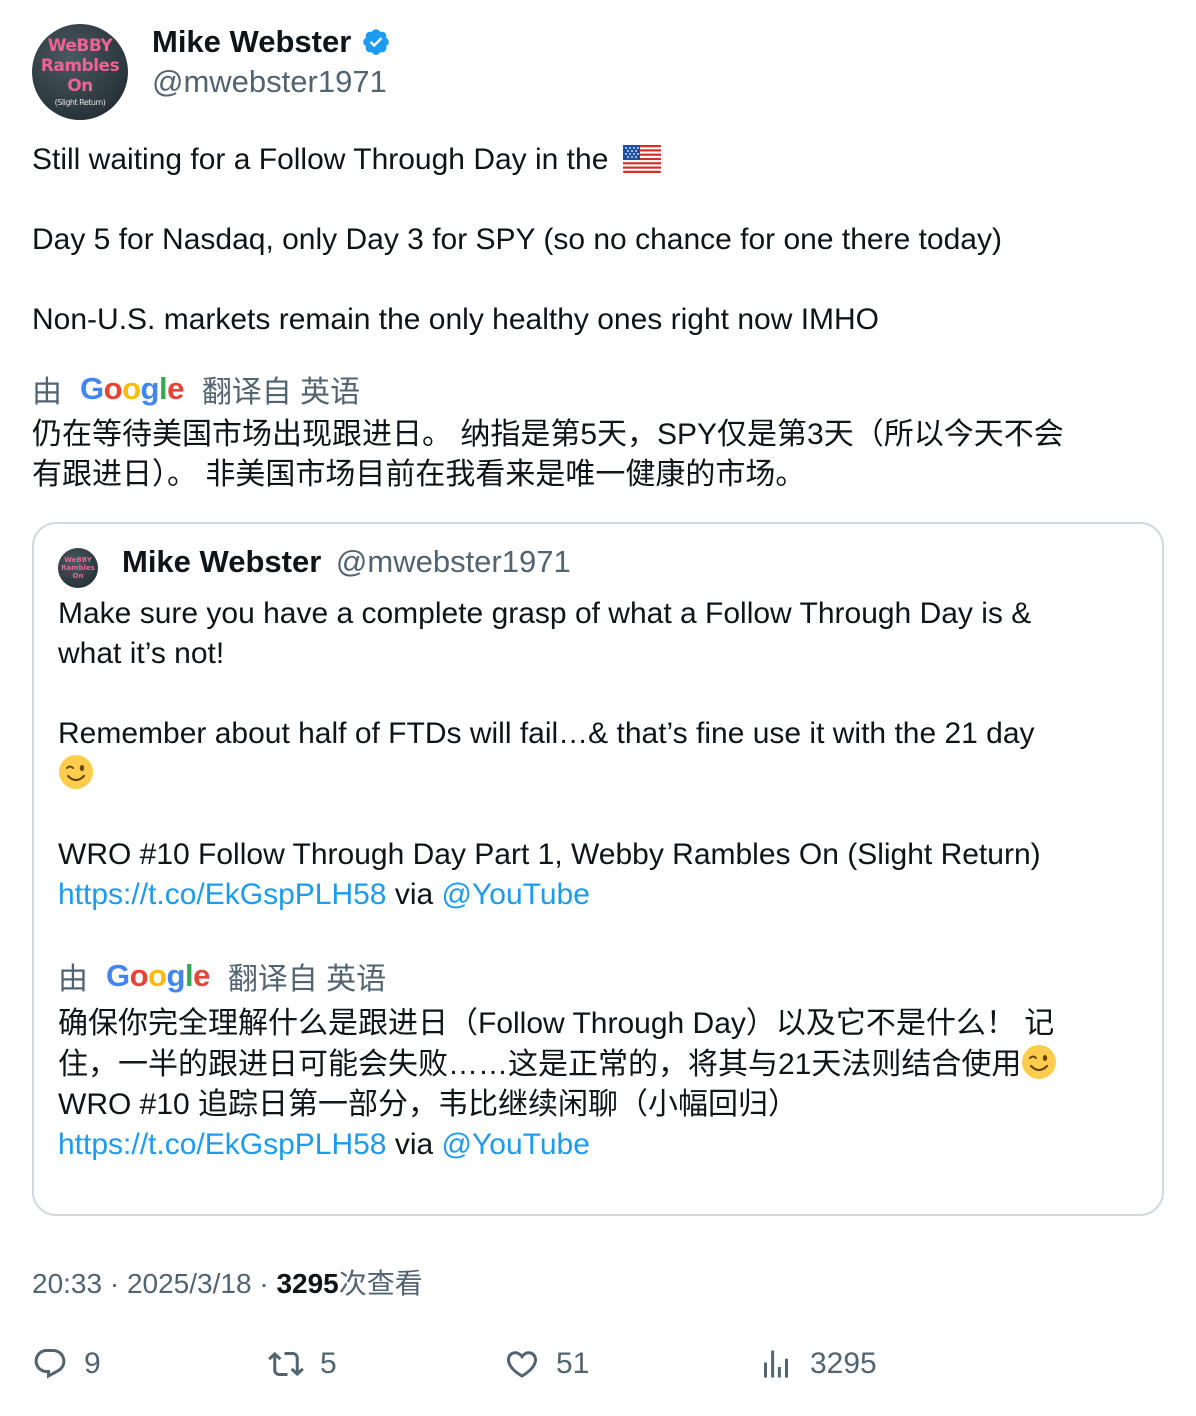 The image size is (1196, 1416). What do you see at coordinates (222, 976) in the screenshot?
I see `quoted-translated-by-google: 由 Google 翻译自 英语` at bounding box center [222, 976].